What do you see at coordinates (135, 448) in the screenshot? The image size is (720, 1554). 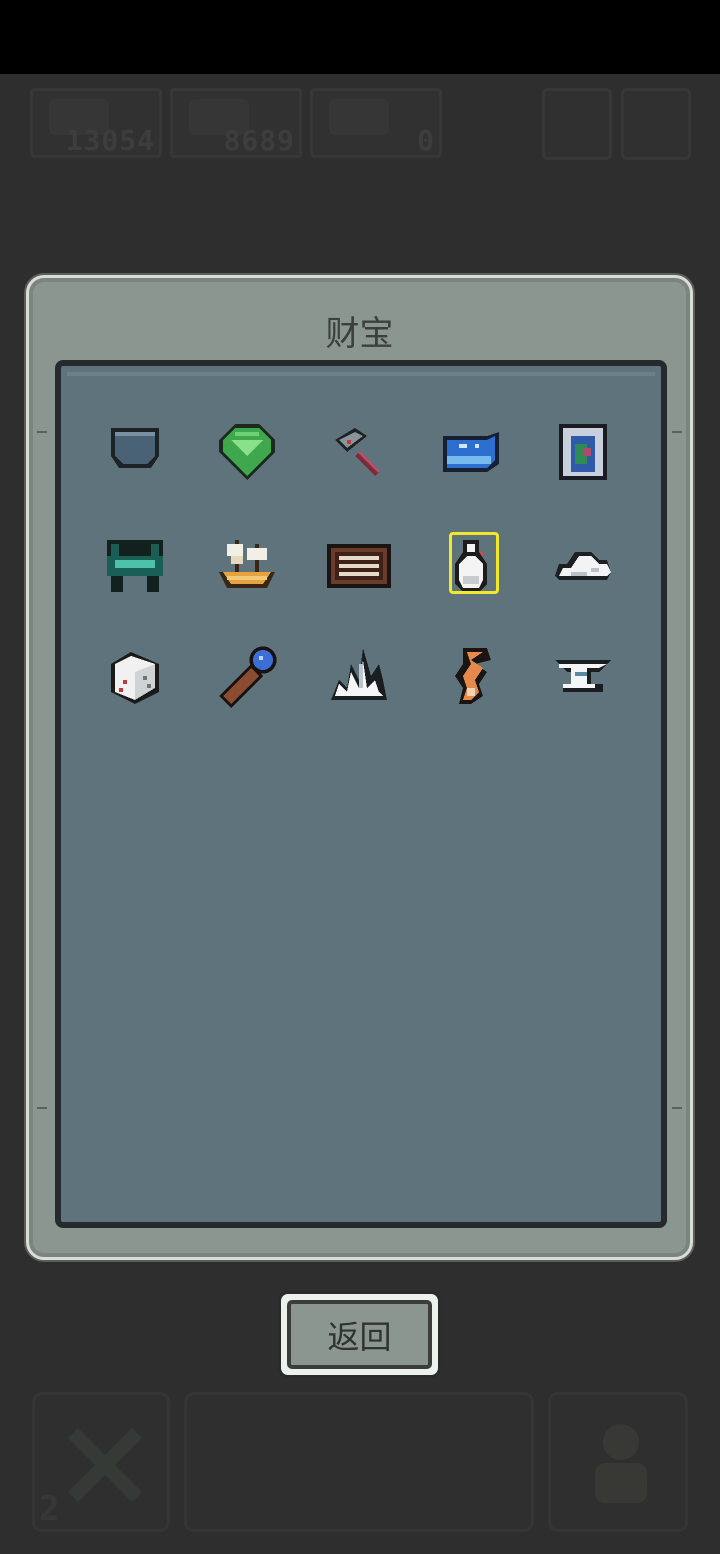 I see `pocket-icon` at bounding box center [135, 448].